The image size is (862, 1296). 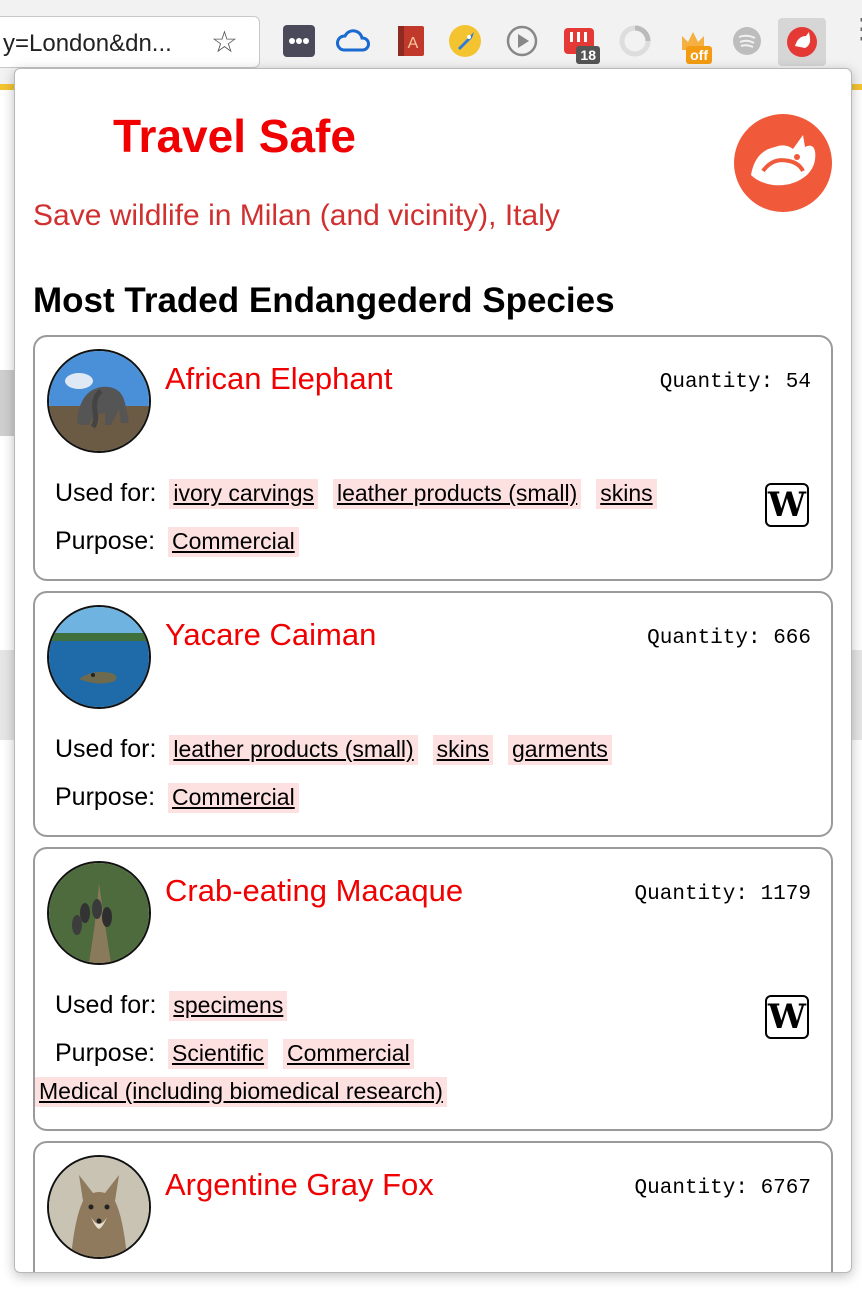 What do you see at coordinates (783, 163) in the screenshot?
I see `rhino-logo-icon` at bounding box center [783, 163].